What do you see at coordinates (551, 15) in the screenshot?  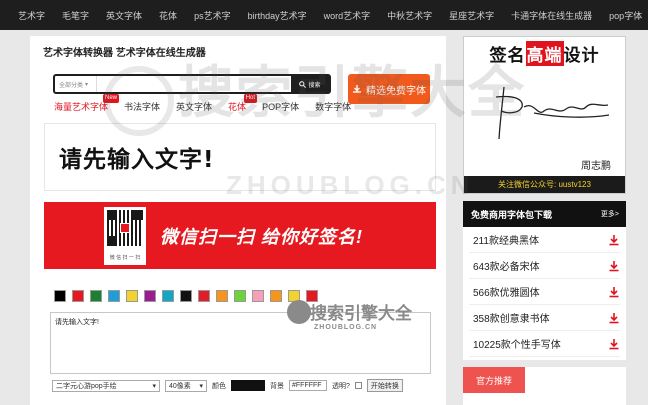 I see `nav-link: 卡通字体在线生成器` at bounding box center [551, 15].